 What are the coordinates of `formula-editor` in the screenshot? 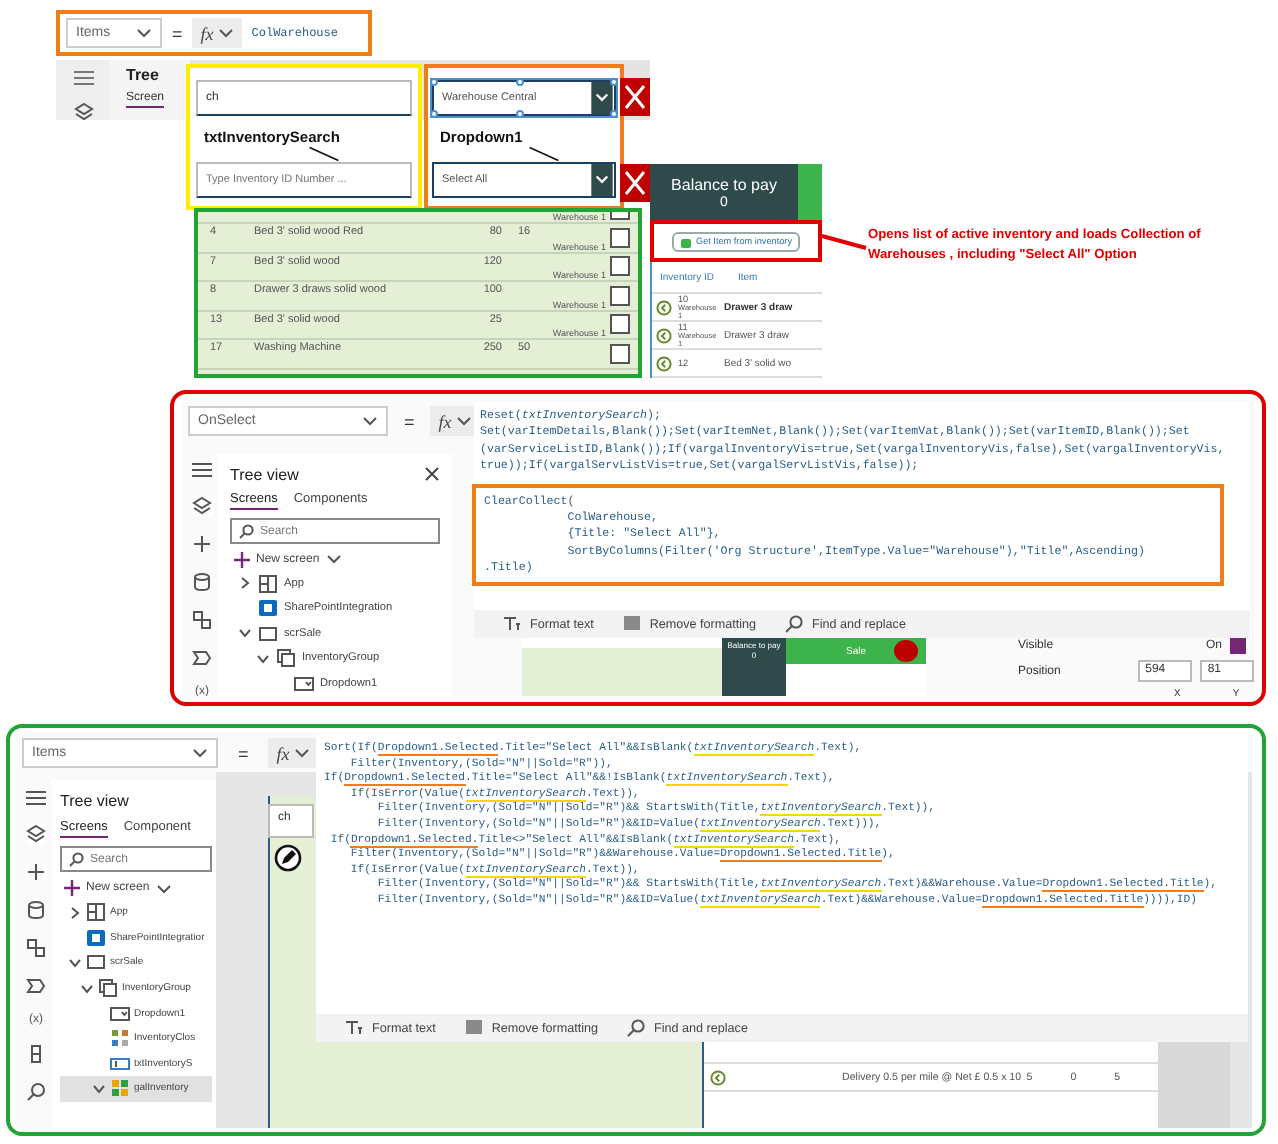 It's located at (862, 506).